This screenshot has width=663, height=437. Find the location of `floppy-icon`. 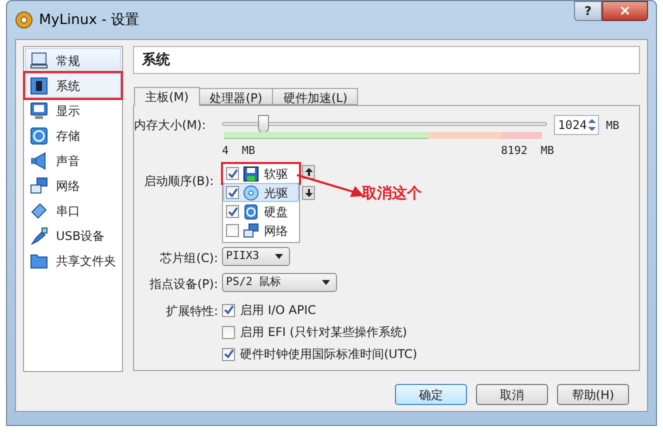

floppy-icon is located at coordinates (251, 174).